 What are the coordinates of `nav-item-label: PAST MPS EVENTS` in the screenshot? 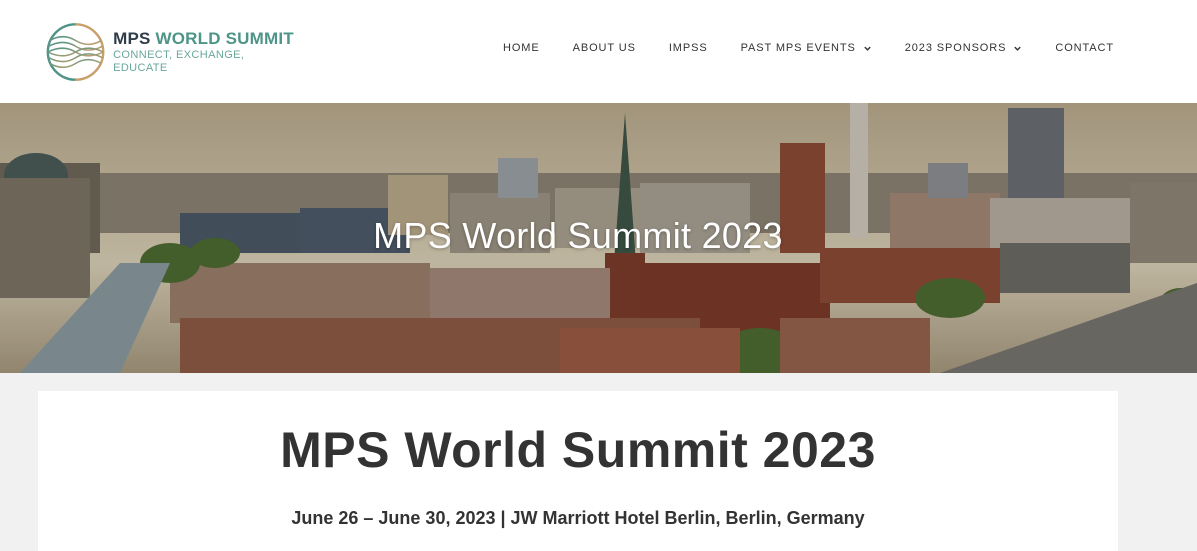 It's located at (798, 48).